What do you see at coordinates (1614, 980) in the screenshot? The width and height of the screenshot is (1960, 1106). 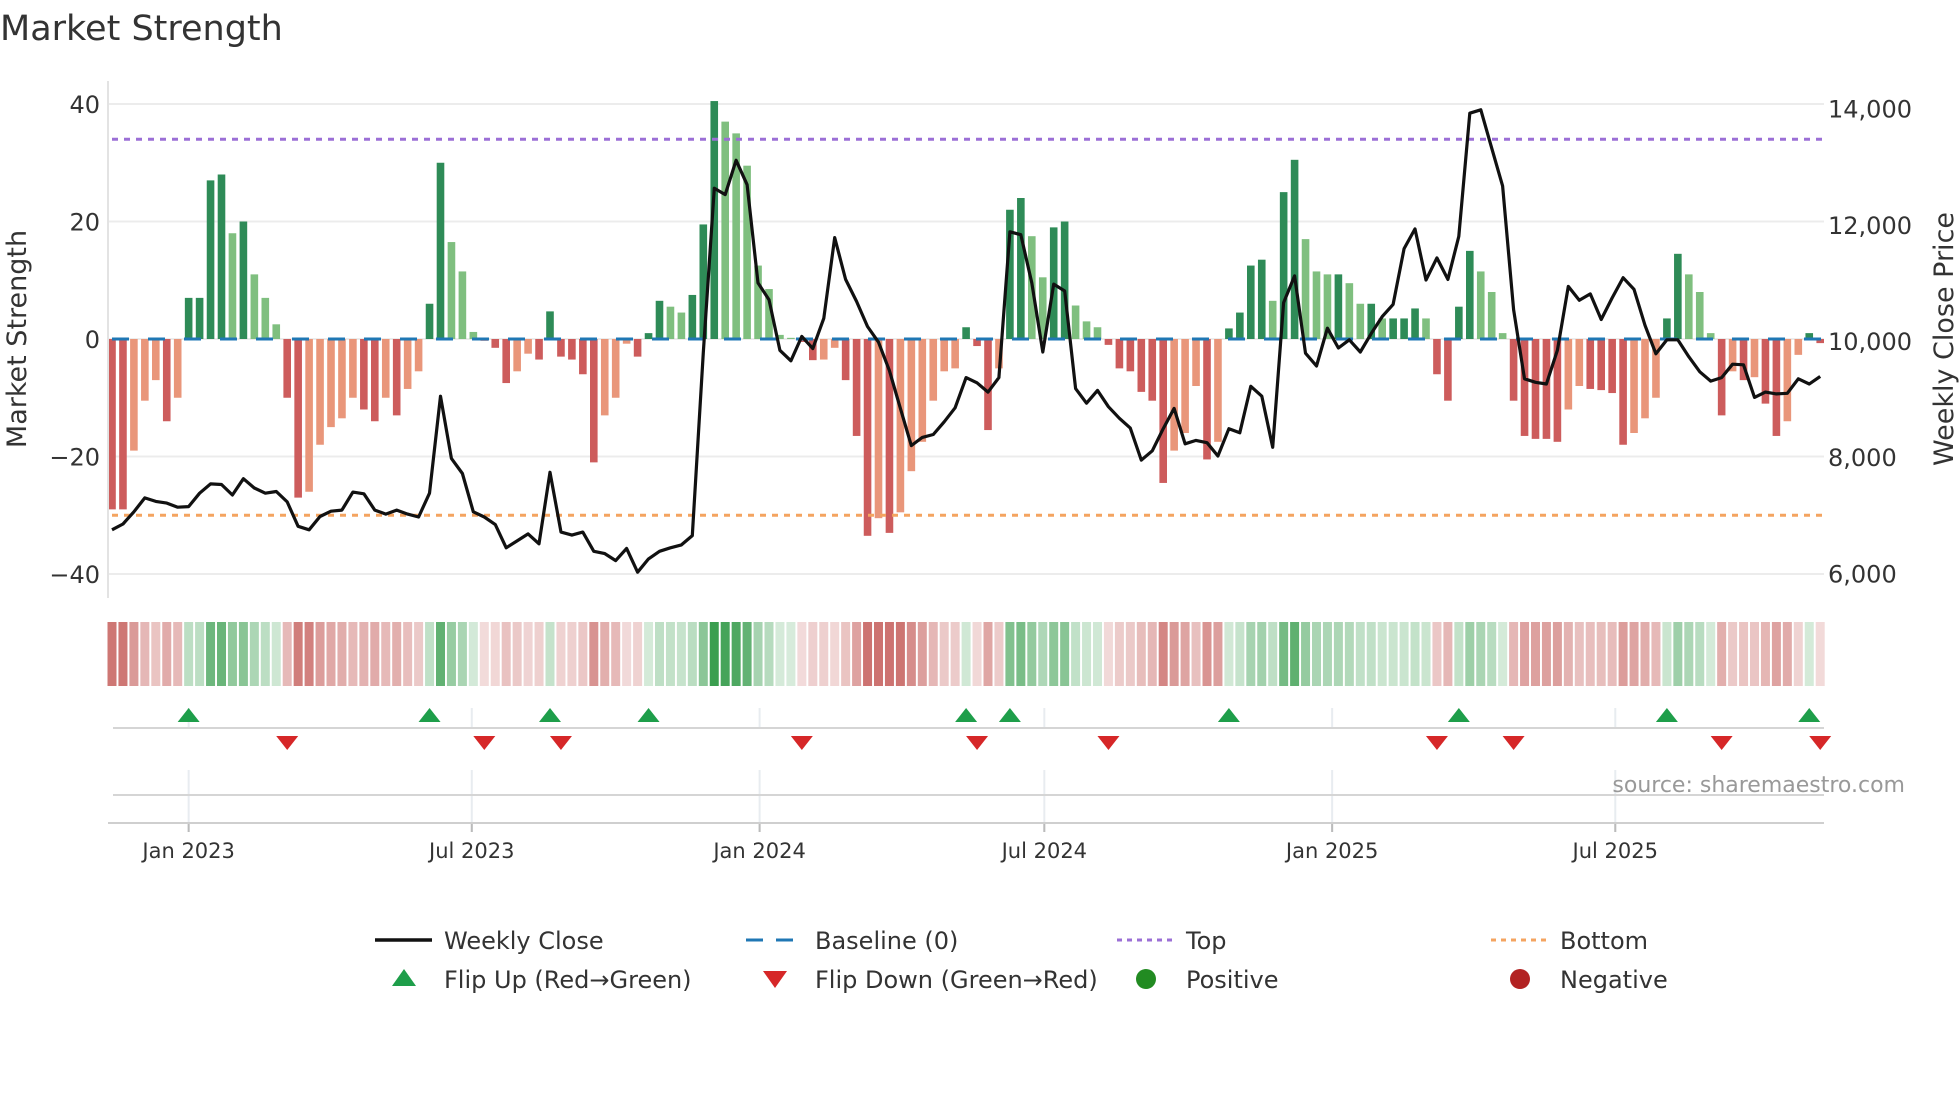 I see `legend-label: Negative` at bounding box center [1614, 980].